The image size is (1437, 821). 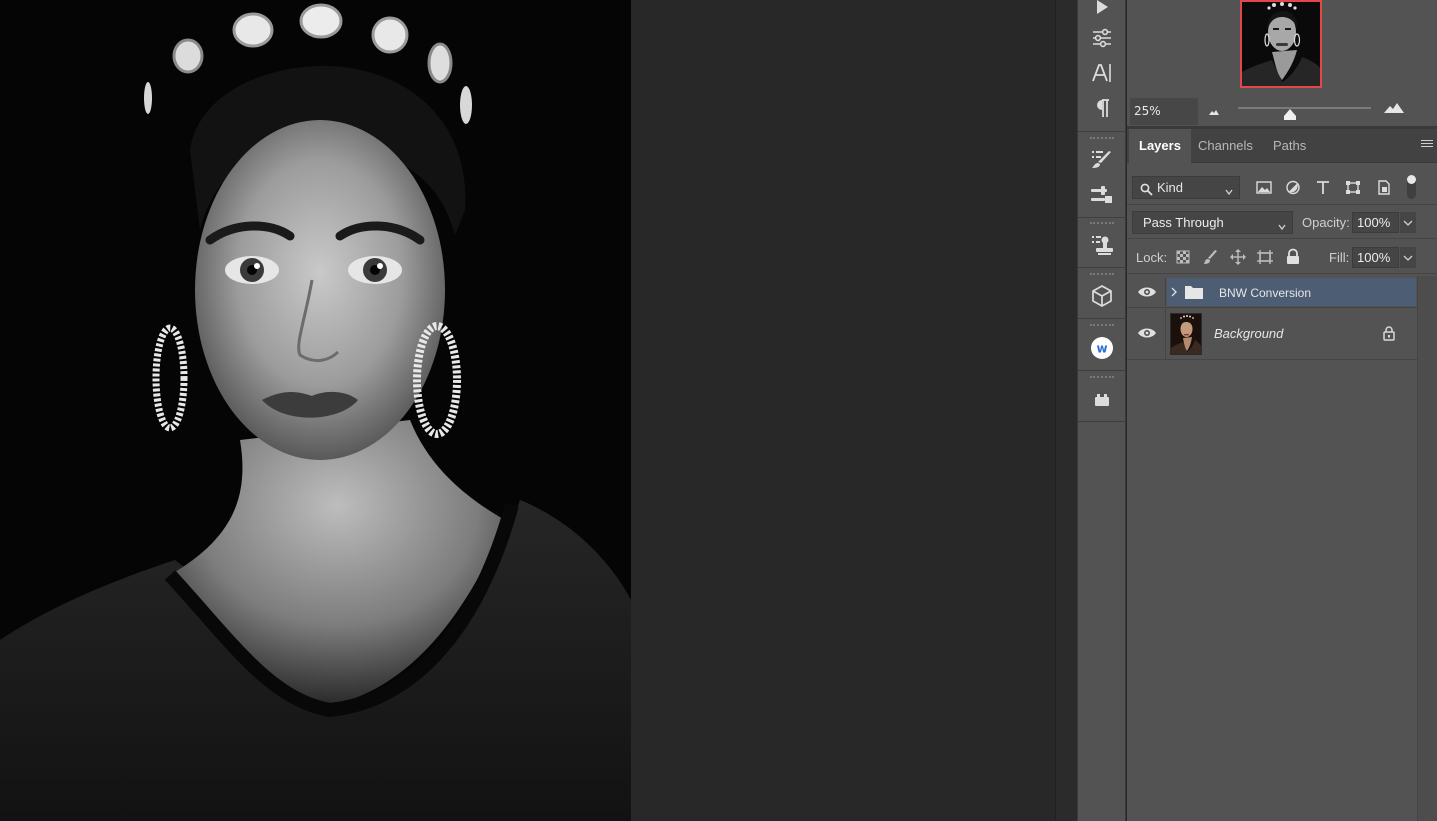 I want to click on adjustments-icon, so click(x=1102, y=38).